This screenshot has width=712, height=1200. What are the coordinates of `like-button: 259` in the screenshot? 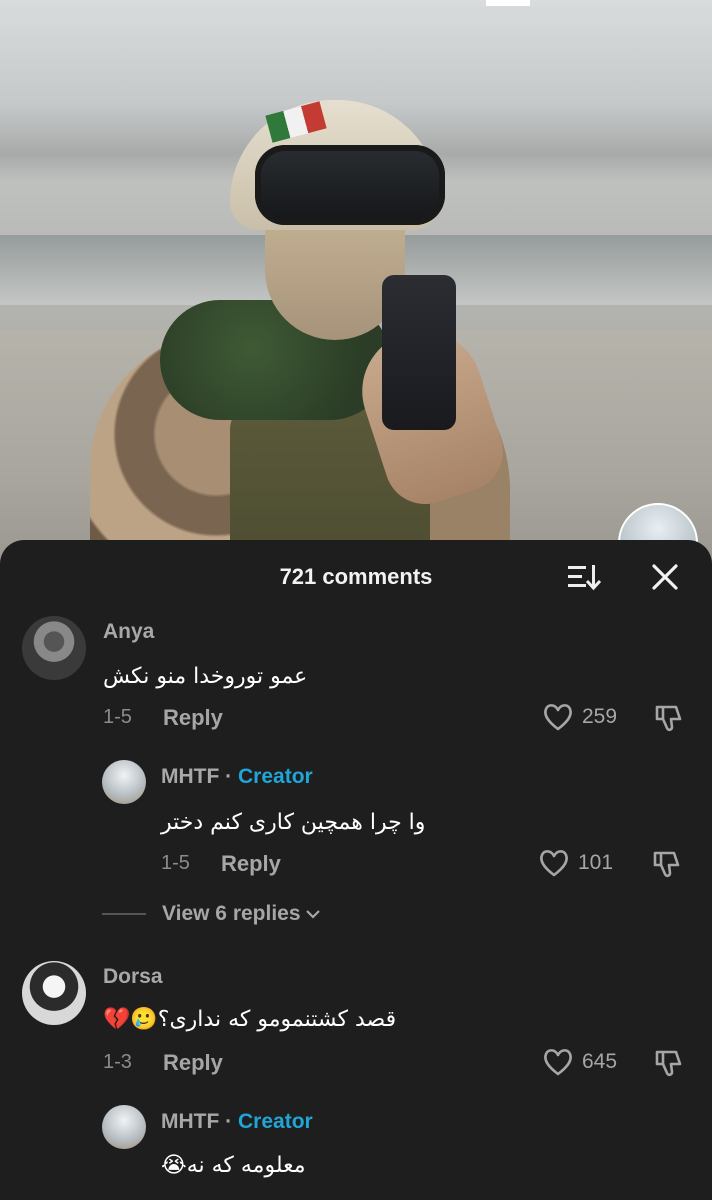 It's located at (579, 717).